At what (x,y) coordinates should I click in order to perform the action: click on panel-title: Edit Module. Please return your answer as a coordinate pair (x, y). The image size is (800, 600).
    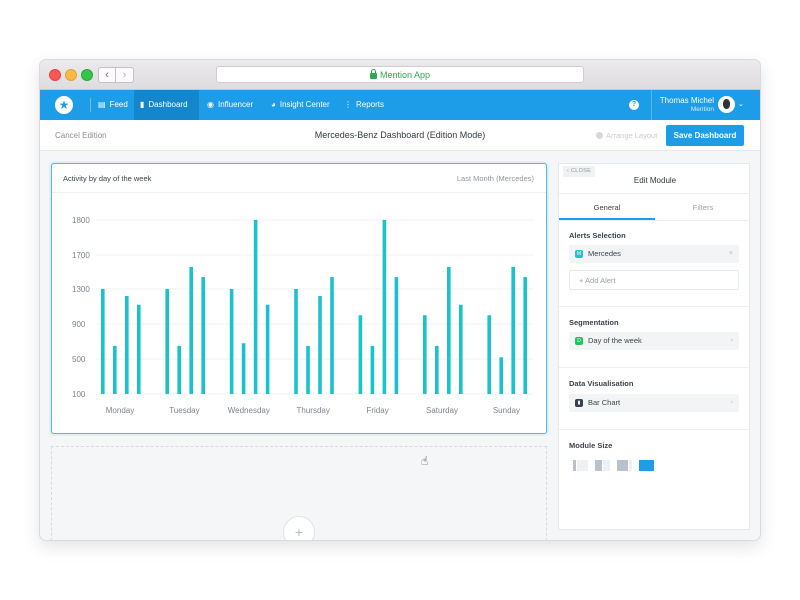
    Looking at the image, I should click on (655, 180).